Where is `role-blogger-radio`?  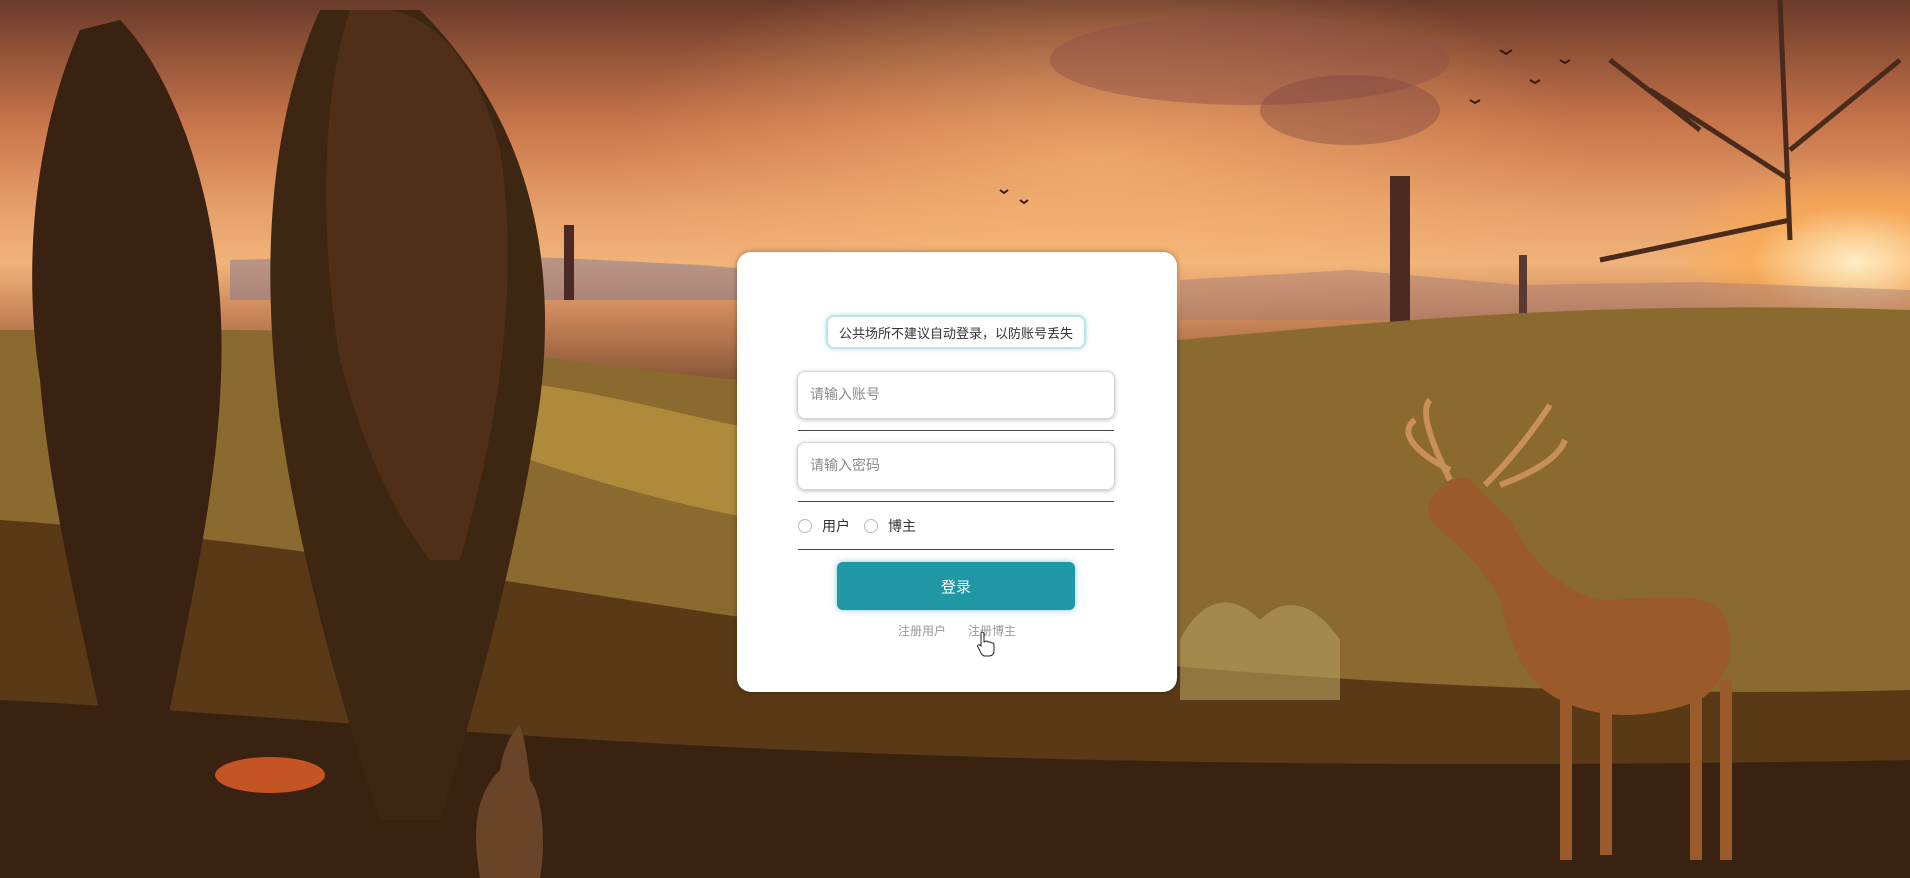 role-blogger-radio is located at coordinates (871, 526).